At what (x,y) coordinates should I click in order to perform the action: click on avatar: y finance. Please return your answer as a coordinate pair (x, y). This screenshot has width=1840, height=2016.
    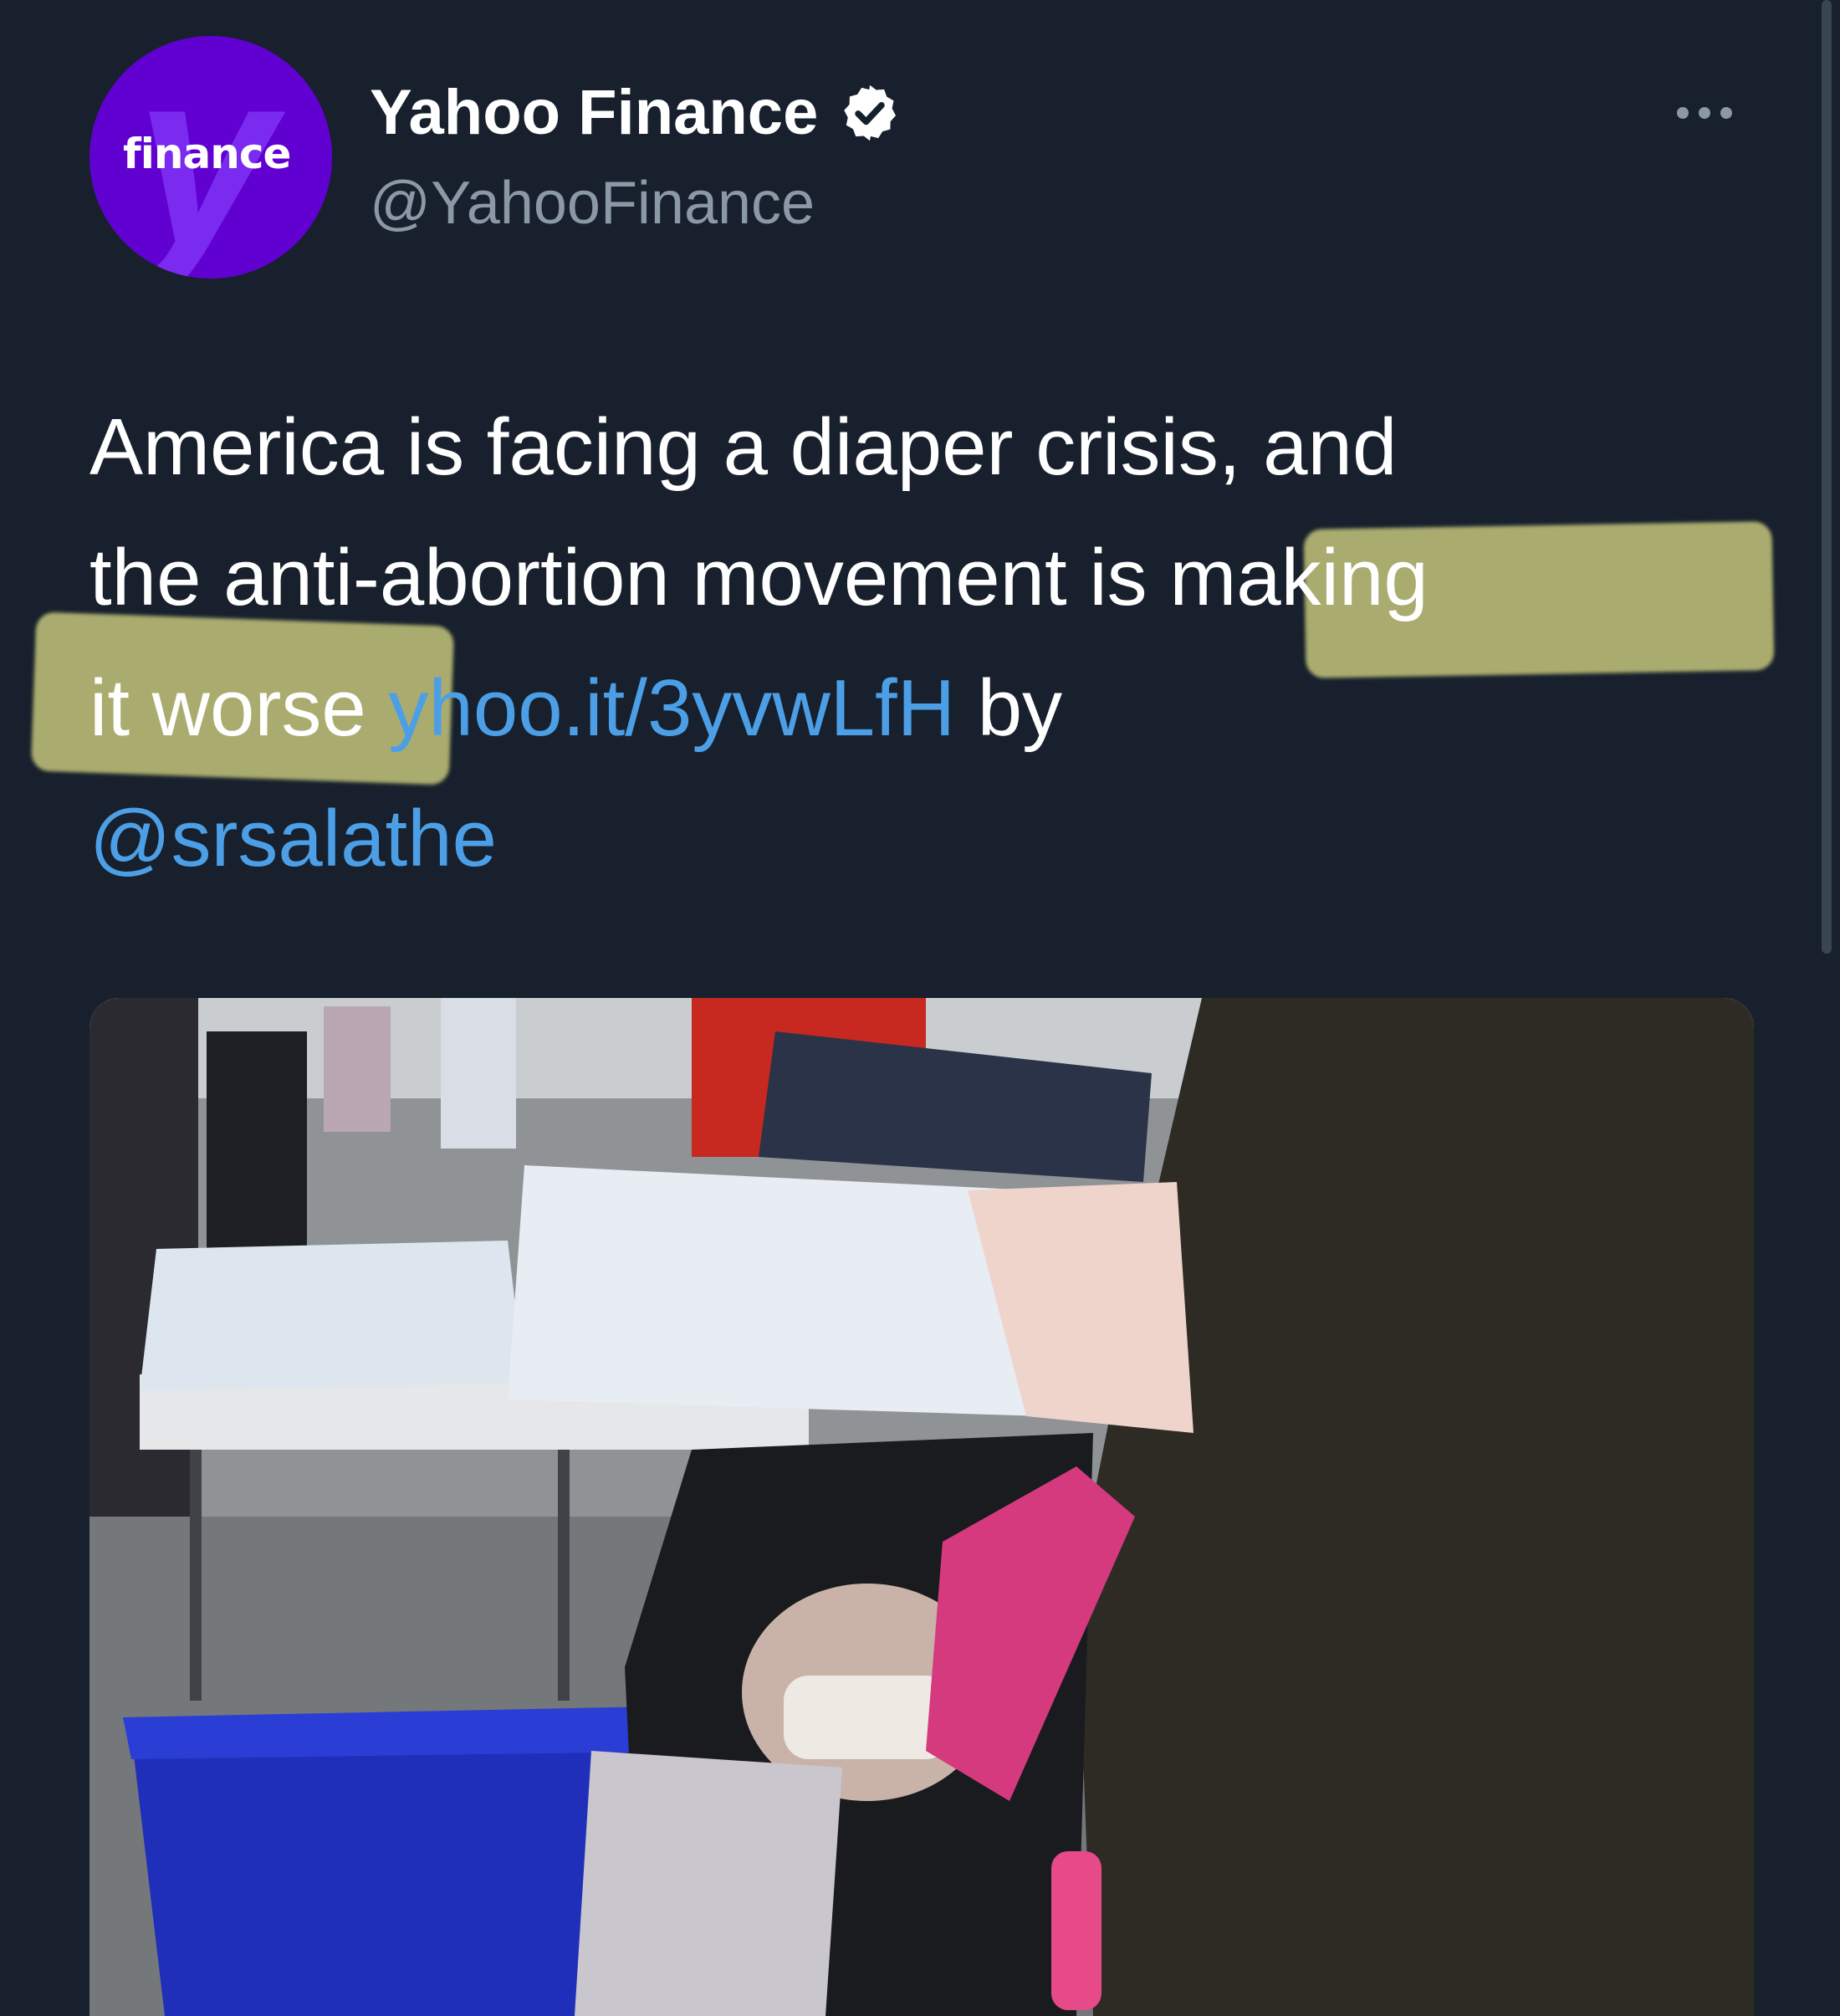
    Looking at the image, I should click on (210, 157).